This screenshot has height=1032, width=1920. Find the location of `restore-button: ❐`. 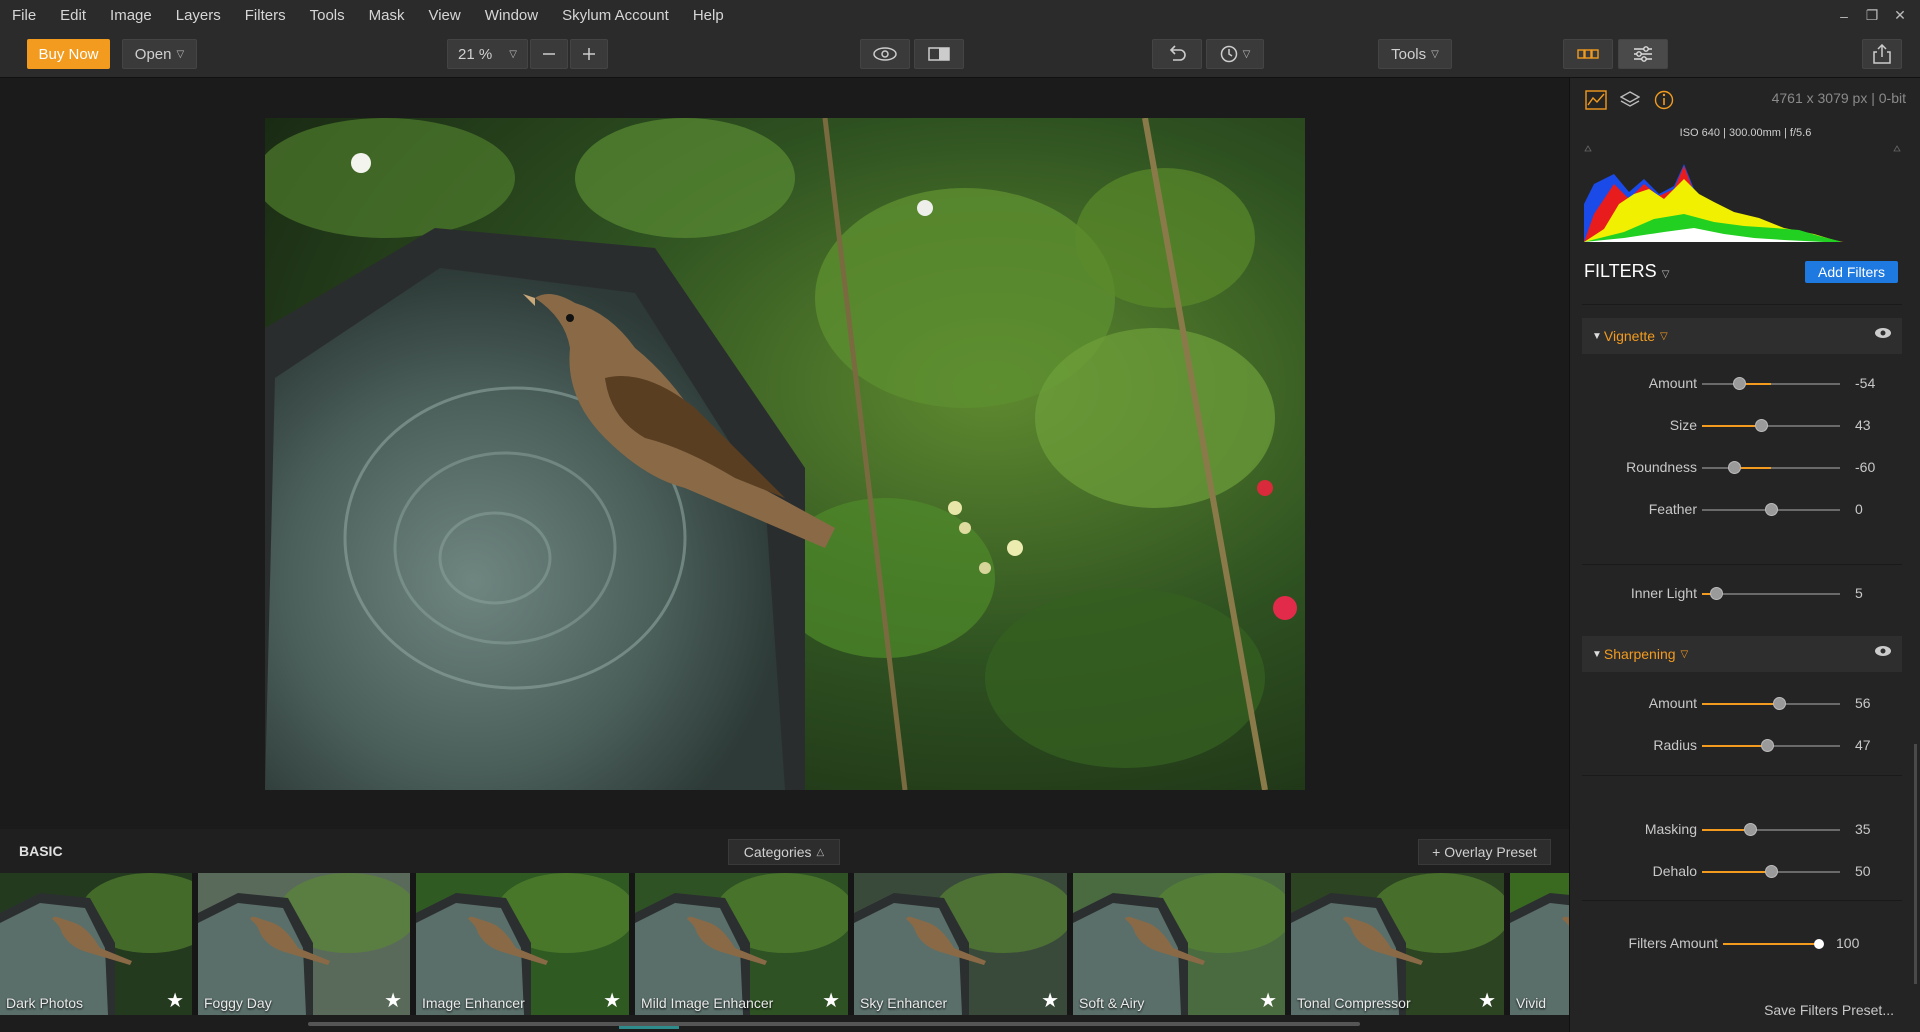

restore-button: ❐ is located at coordinates (1872, 15).